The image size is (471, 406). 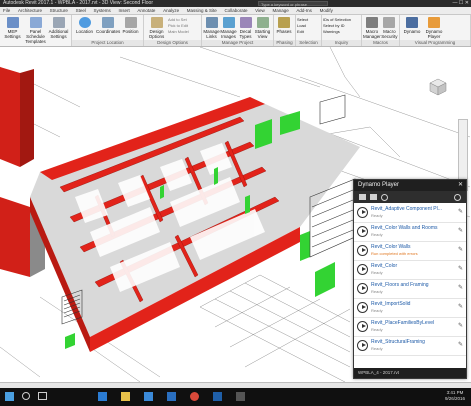 What do you see at coordinates (400, 285) in the screenshot?
I see `script-name: Revit_Floors and Framing` at bounding box center [400, 285].